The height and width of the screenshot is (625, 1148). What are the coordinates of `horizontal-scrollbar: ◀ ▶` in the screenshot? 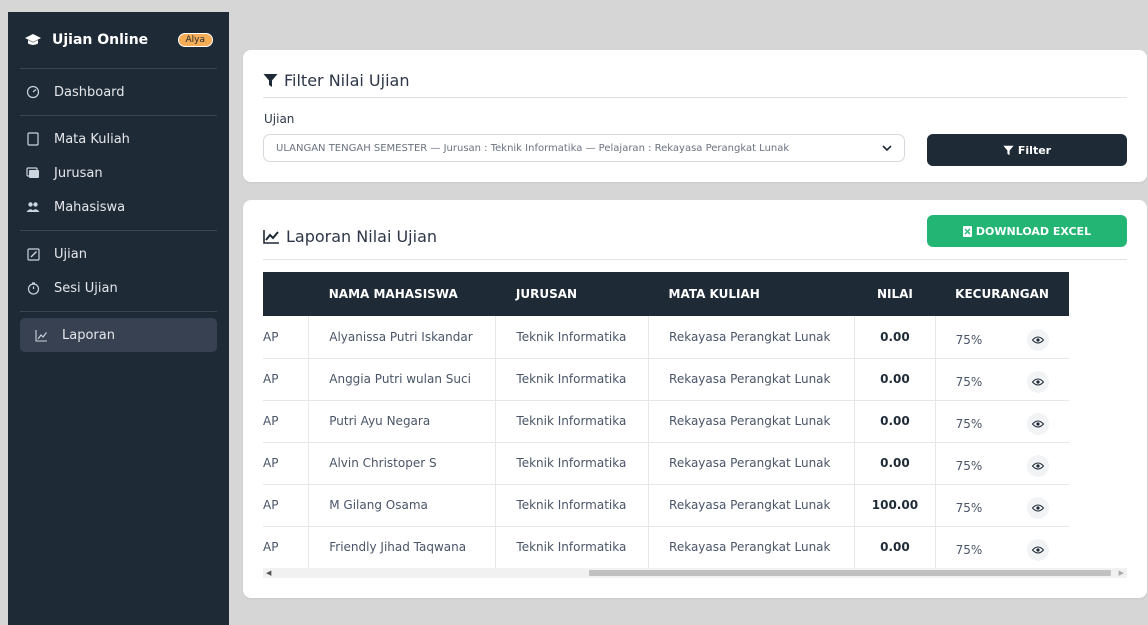 It's located at (695, 573).